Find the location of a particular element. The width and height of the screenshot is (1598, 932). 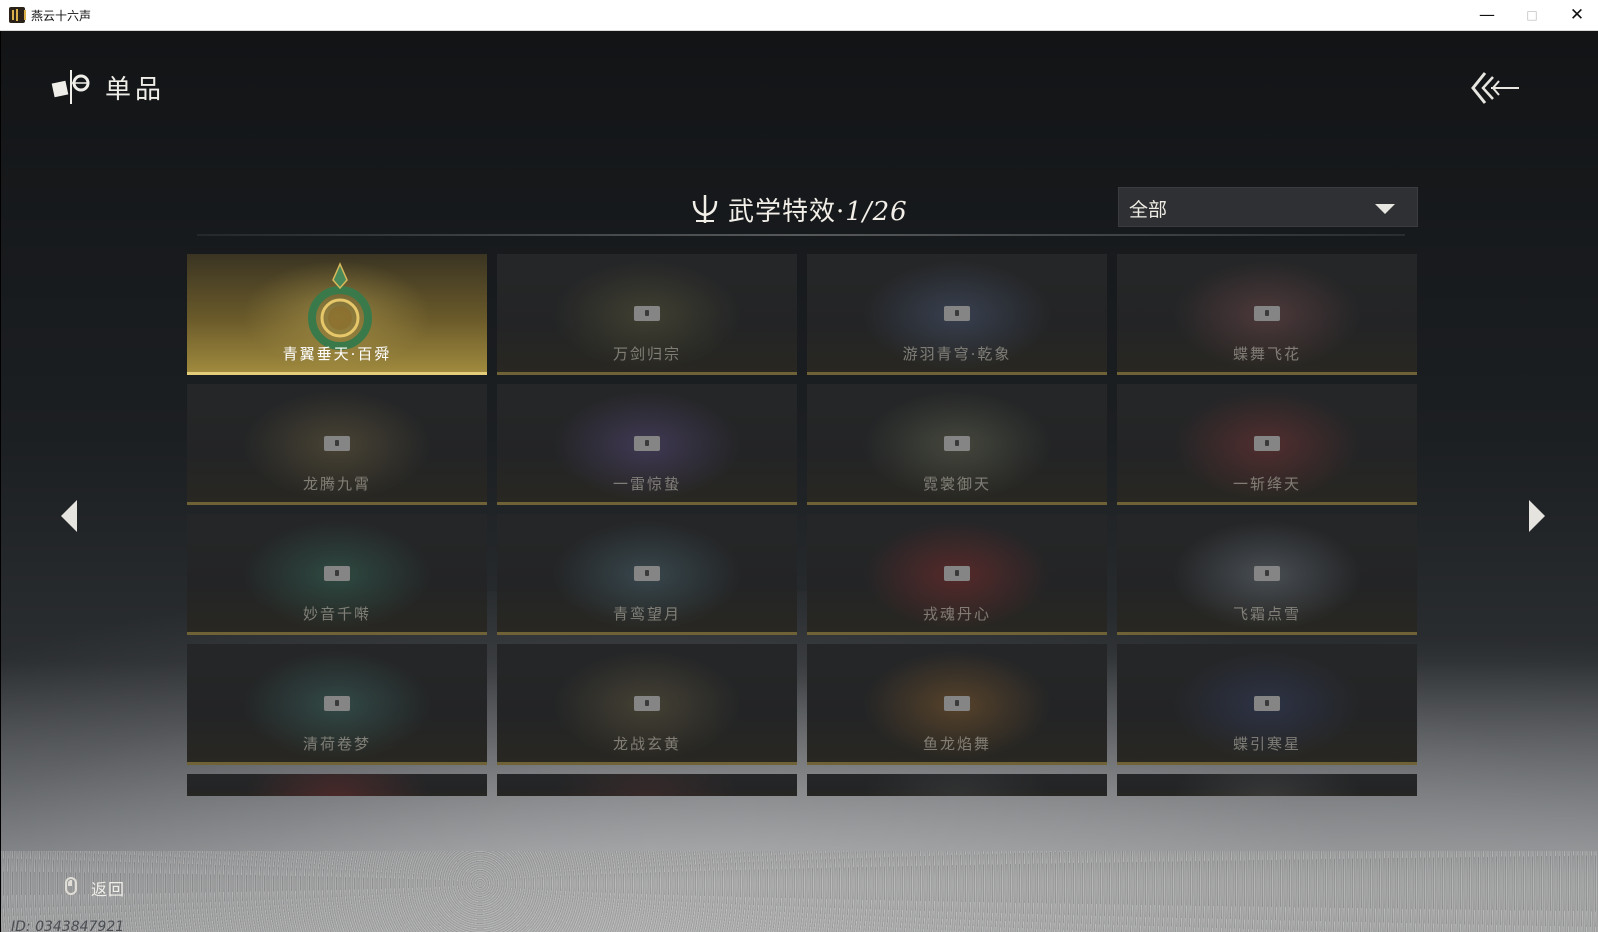

page-title: 单品 is located at coordinates (135, 90).